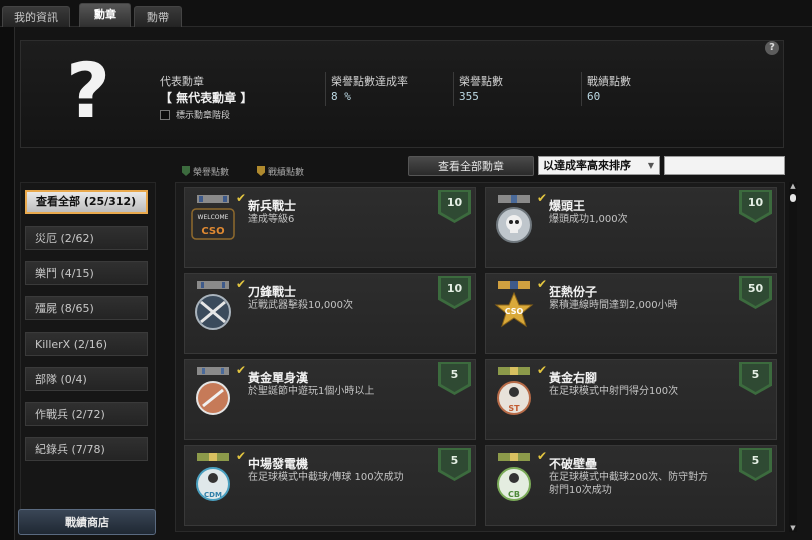 This screenshot has height=540, width=812. Describe the element at coordinates (205, 172) in the screenshot. I see `legend-honor: 榮譽點數` at that location.